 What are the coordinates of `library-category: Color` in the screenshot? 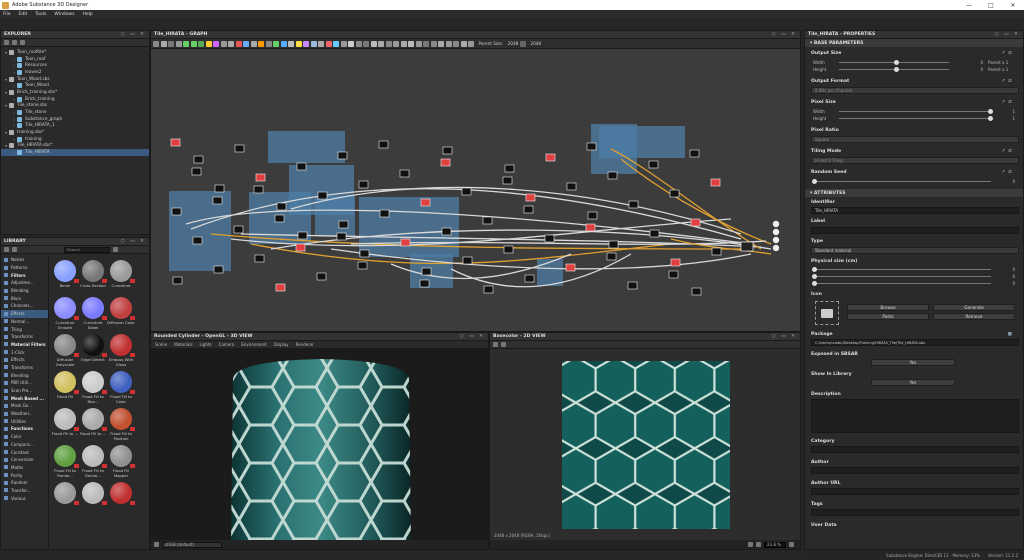 It's located at (24, 437).